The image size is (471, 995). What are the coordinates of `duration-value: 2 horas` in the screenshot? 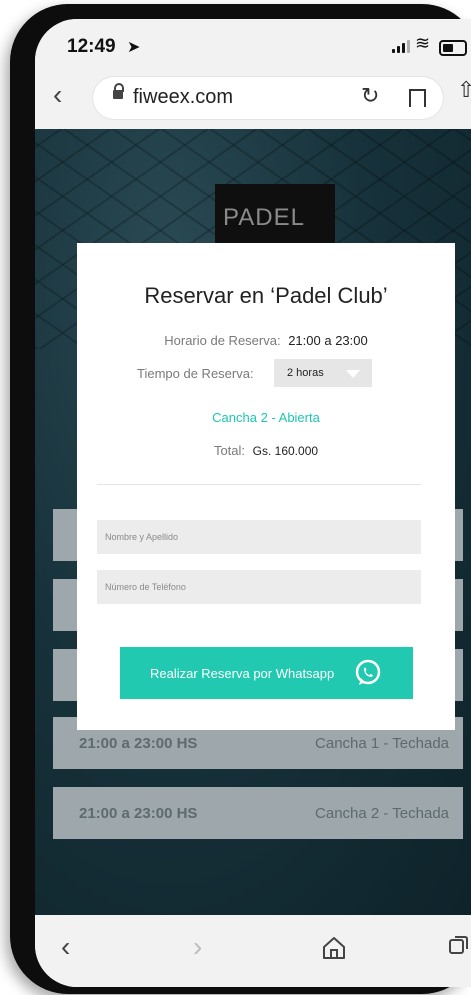 It's located at (305, 373).